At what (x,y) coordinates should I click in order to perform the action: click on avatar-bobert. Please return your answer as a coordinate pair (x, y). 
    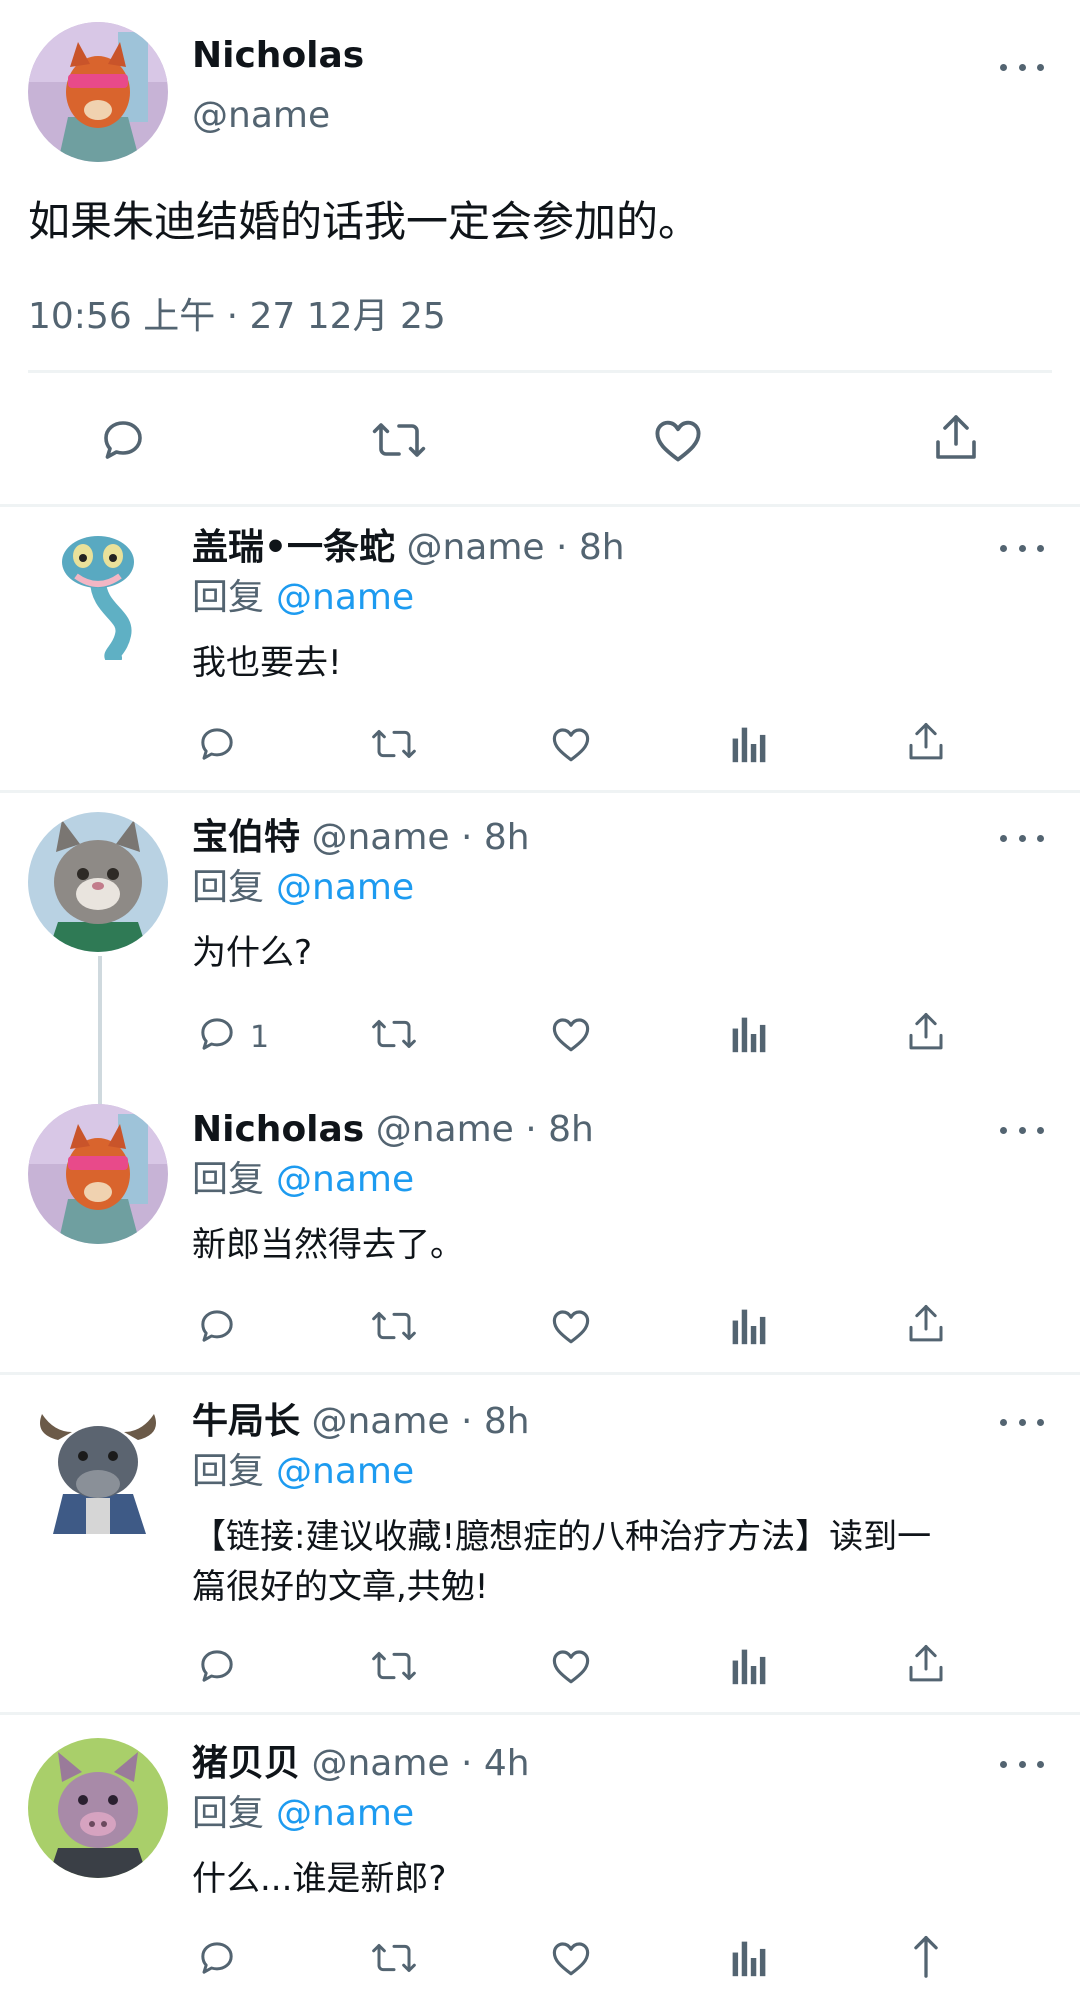
    Looking at the image, I should click on (98, 882).